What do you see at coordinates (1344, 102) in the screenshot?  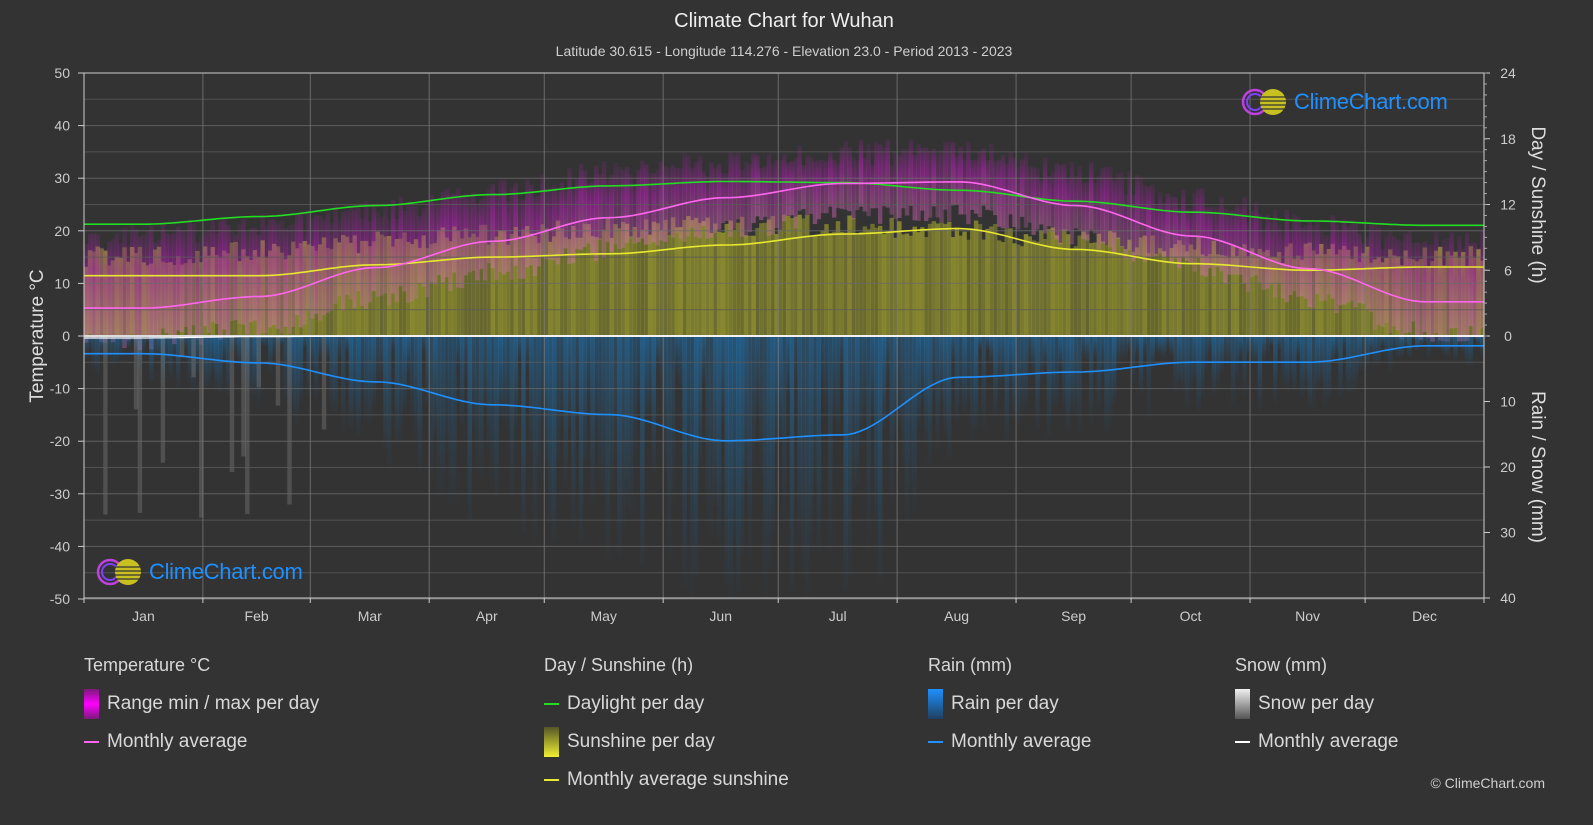 I see `logo-top-right: ClimeChart.com` at bounding box center [1344, 102].